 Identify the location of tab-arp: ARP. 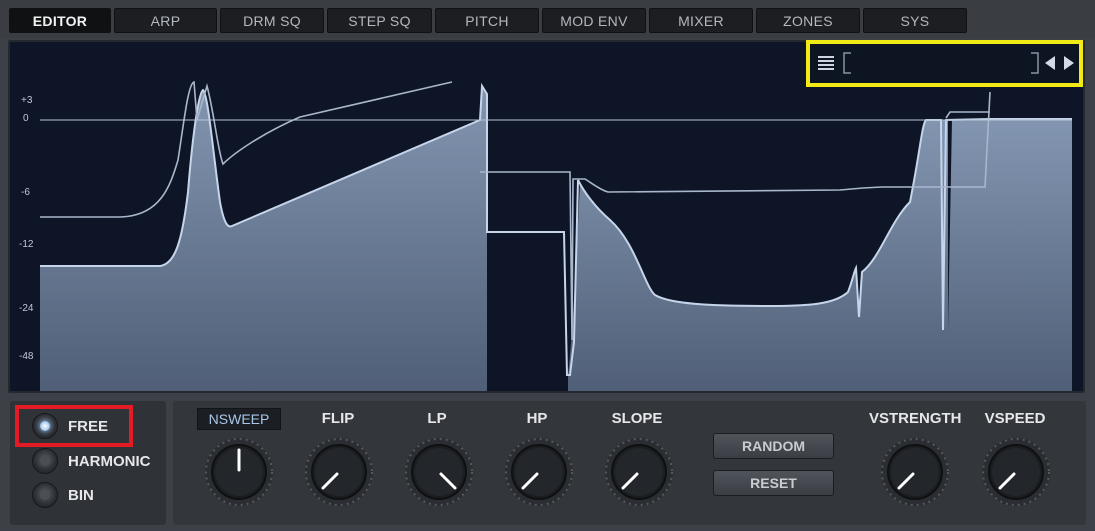
(165, 20).